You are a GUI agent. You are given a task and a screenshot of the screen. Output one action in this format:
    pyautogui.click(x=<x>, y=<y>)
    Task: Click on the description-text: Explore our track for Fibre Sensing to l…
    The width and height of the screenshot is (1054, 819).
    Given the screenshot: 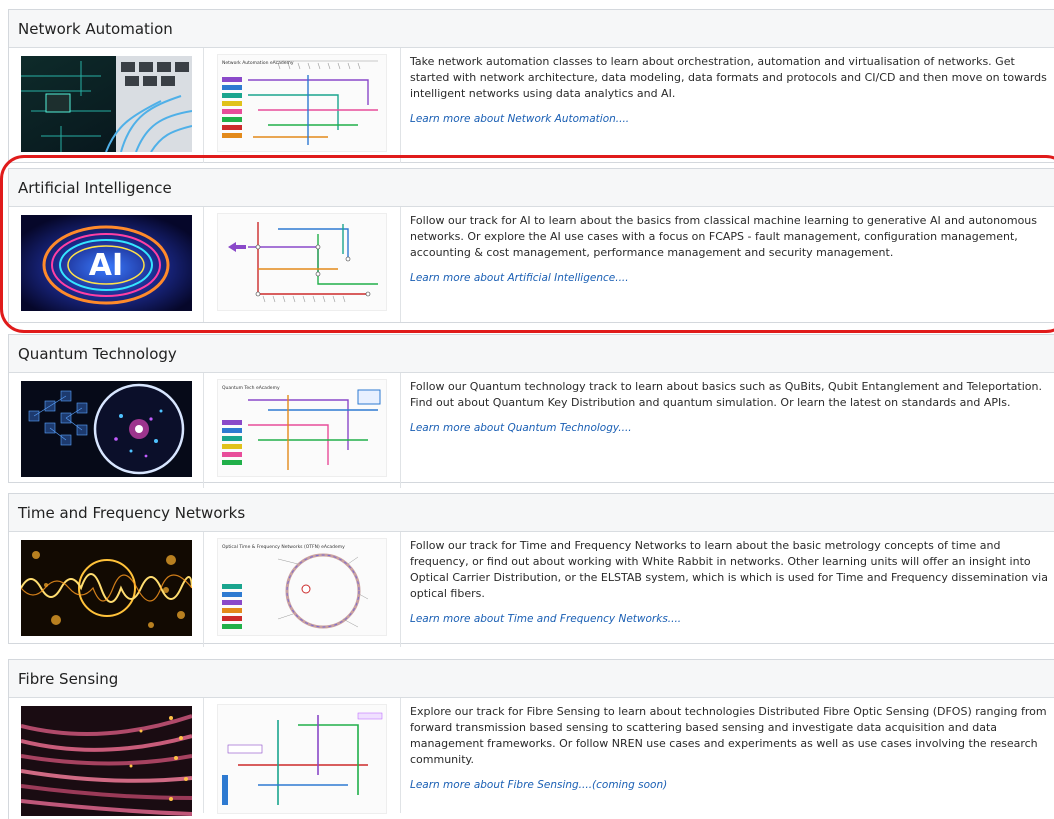 What is the action you would take?
    pyautogui.click(x=728, y=735)
    